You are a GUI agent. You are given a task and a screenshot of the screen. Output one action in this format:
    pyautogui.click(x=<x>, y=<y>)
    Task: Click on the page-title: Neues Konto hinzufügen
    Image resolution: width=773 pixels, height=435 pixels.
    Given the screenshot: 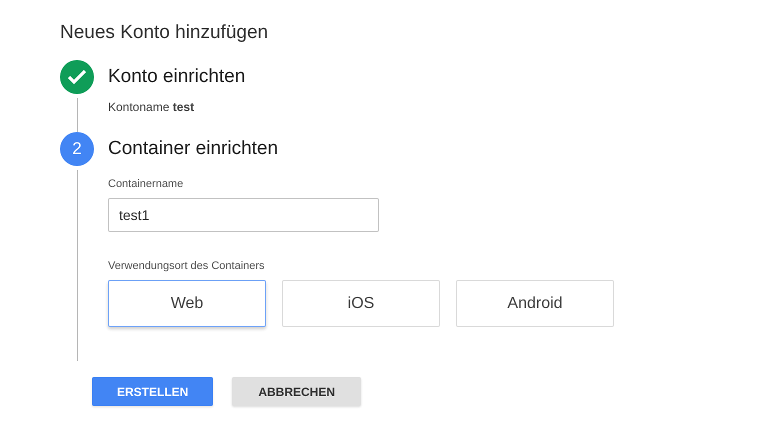 What is the action you would take?
    pyautogui.click(x=165, y=33)
    